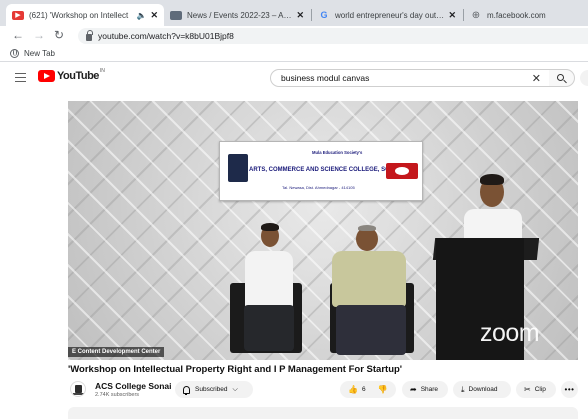 The width and height of the screenshot is (588, 419). What do you see at coordinates (476, 15) in the screenshot?
I see `globe-favicon-icon: ⊕` at bounding box center [476, 15].